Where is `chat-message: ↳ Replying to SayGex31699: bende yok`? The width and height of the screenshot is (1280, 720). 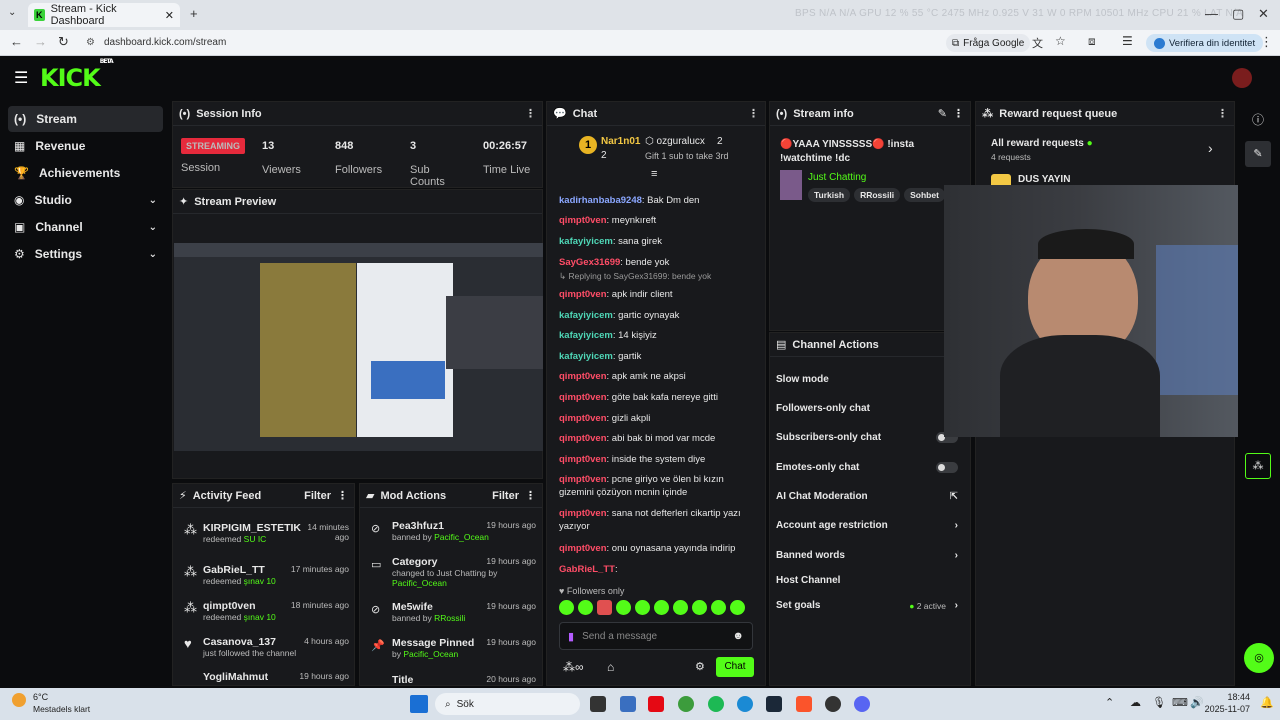 chat-message: ↳ Replying to SayGex31699: bende yok is located at coordinates (656, 276).